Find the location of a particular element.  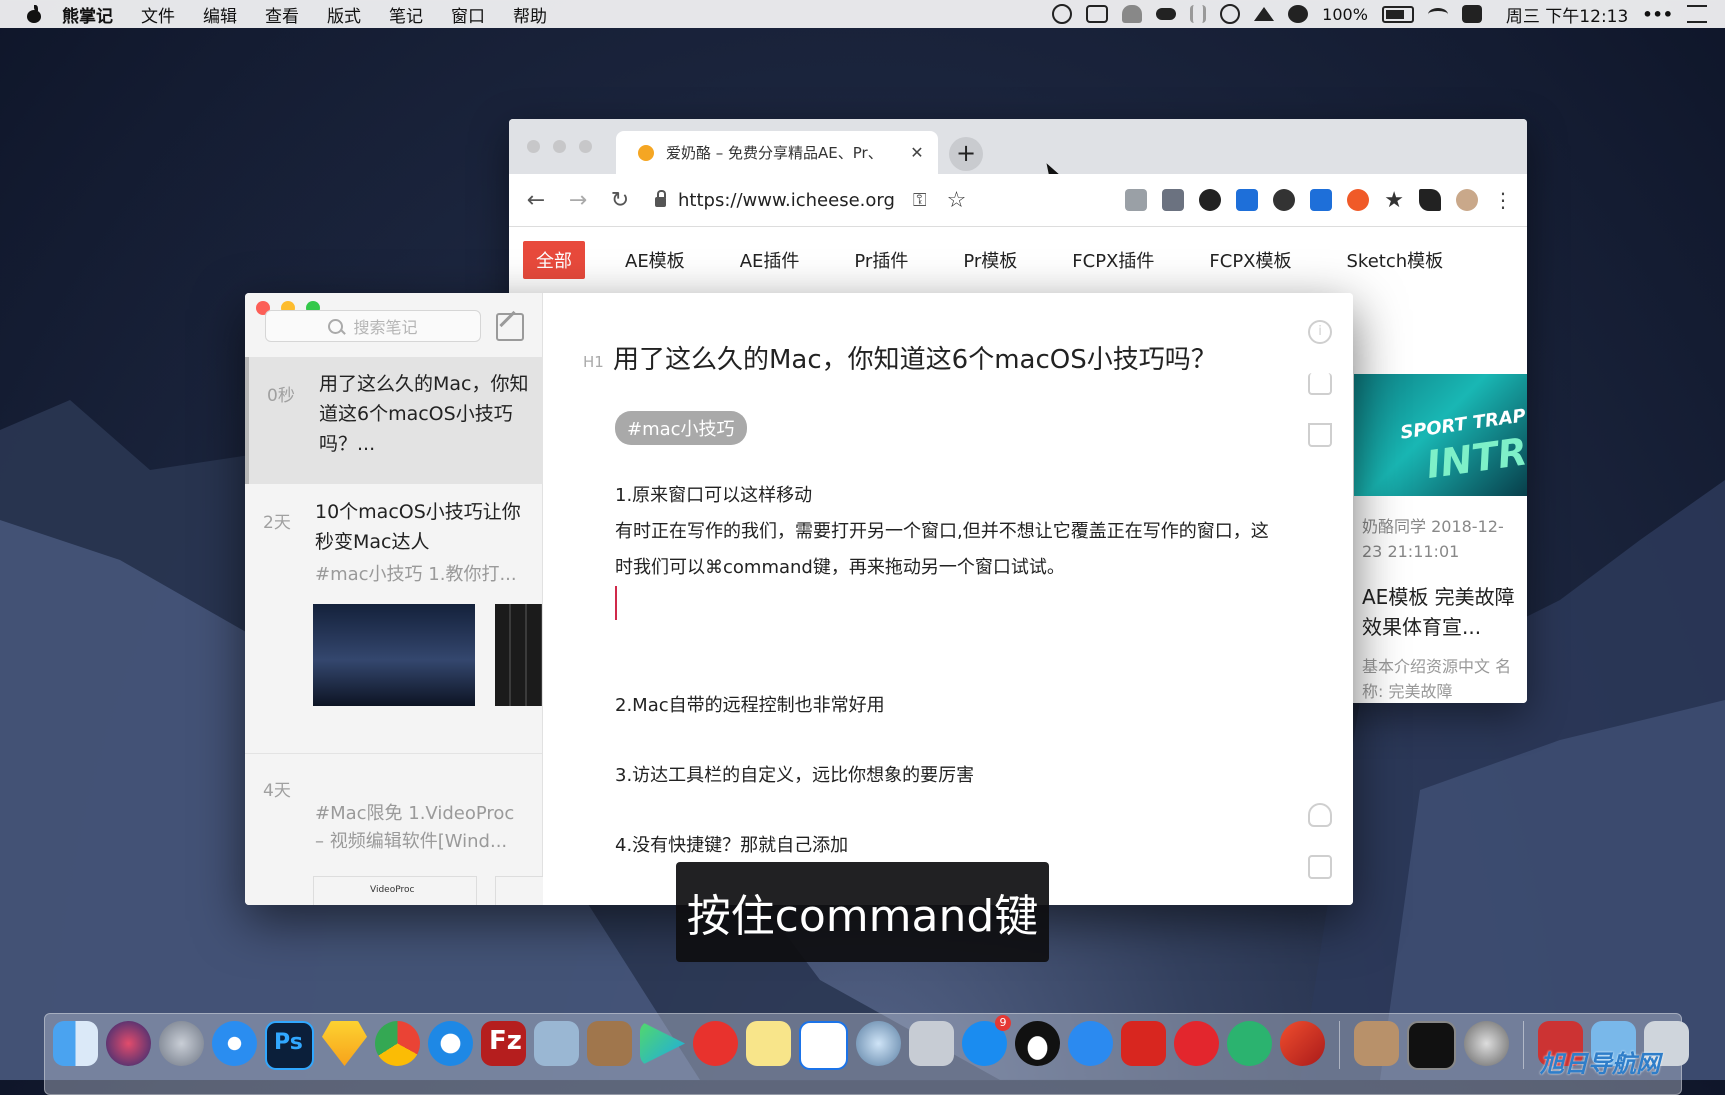

sogou-input-icon is located at coordinates (1471, 14).